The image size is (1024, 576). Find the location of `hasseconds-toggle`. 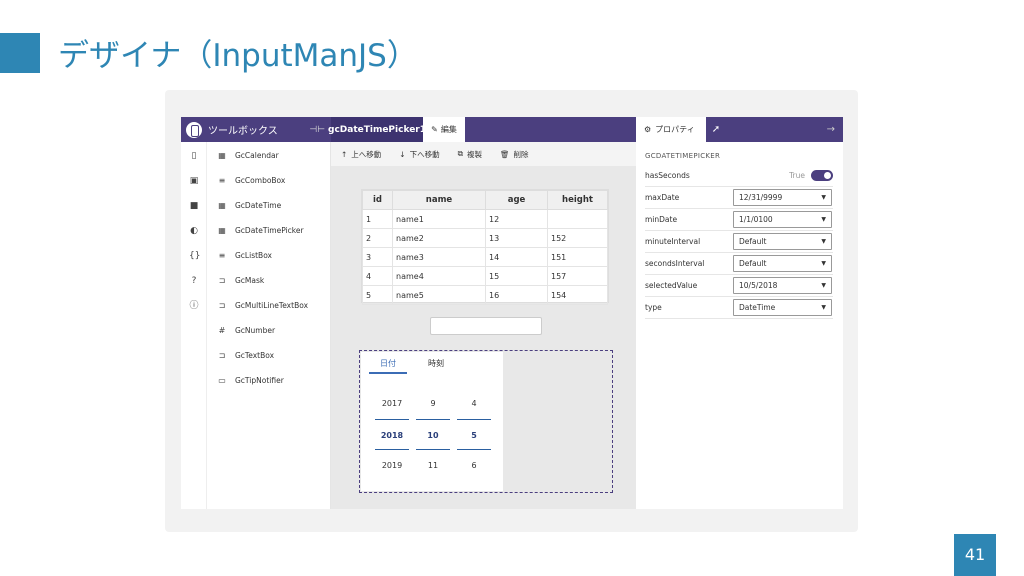

hasseconds-toggle is located at coordinates (822, 175).